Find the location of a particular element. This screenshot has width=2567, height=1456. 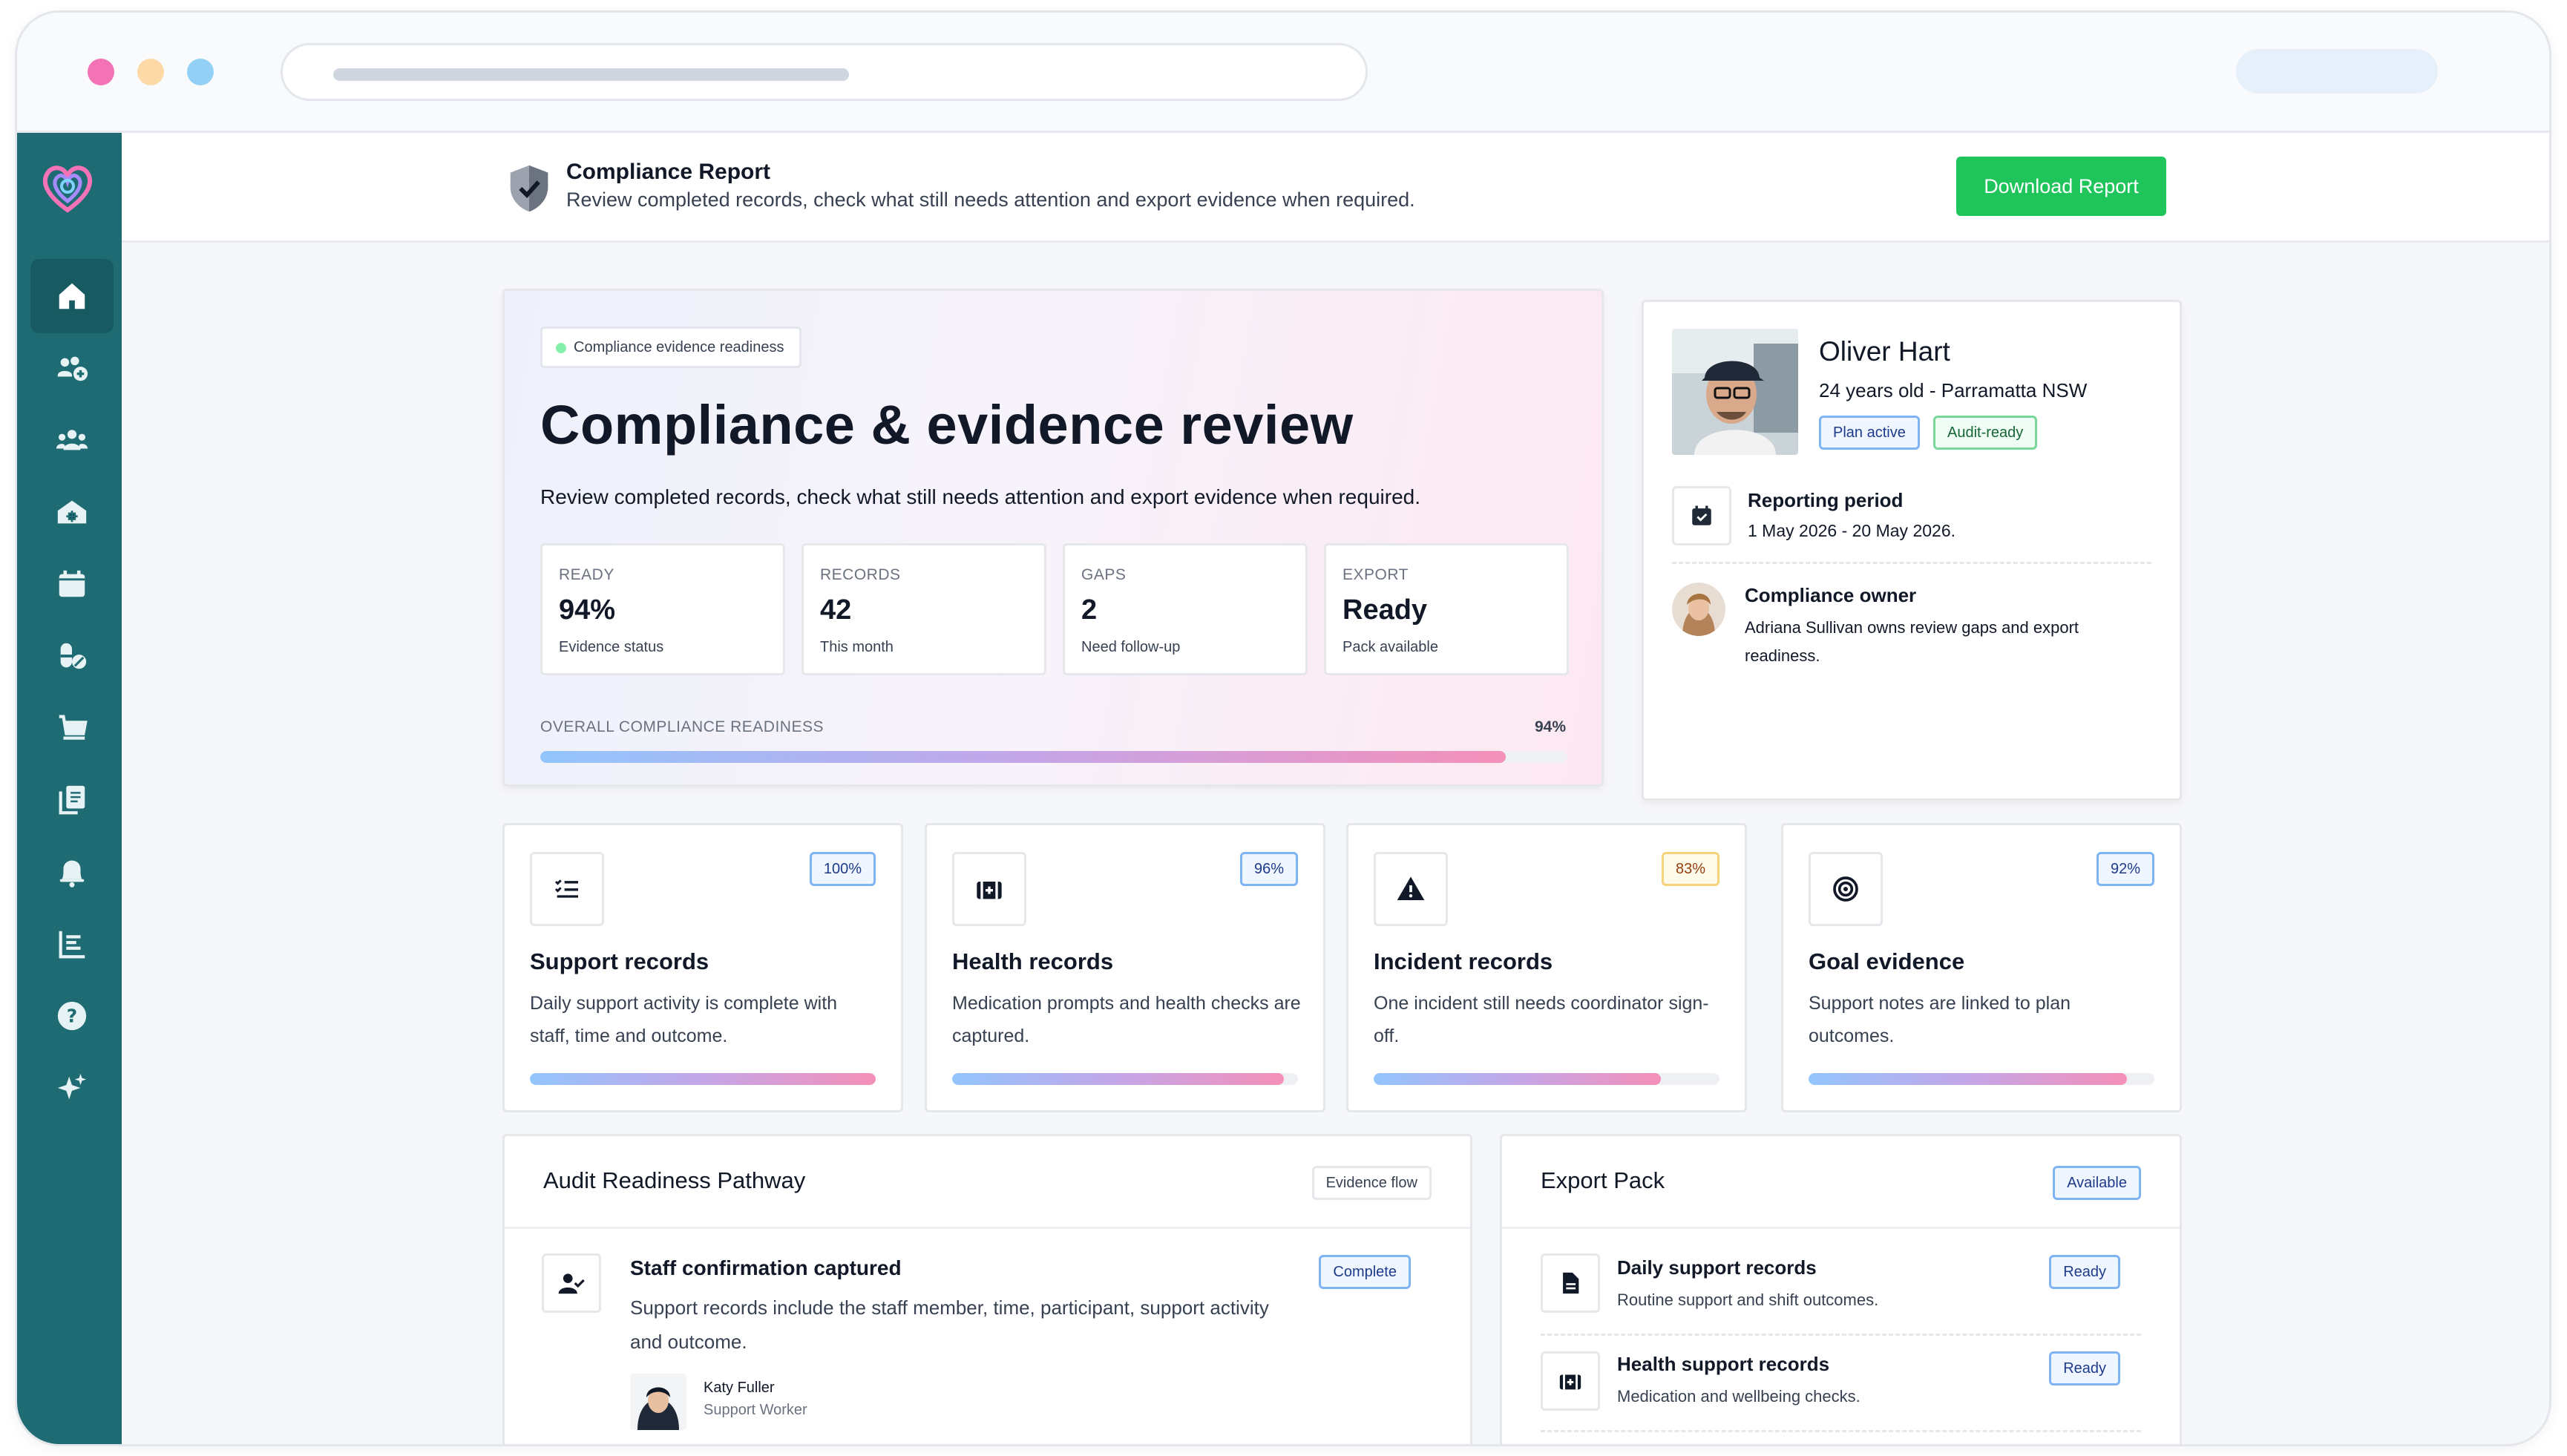

staff-name: Katy Fuller is located at coordinates (739, 1388).